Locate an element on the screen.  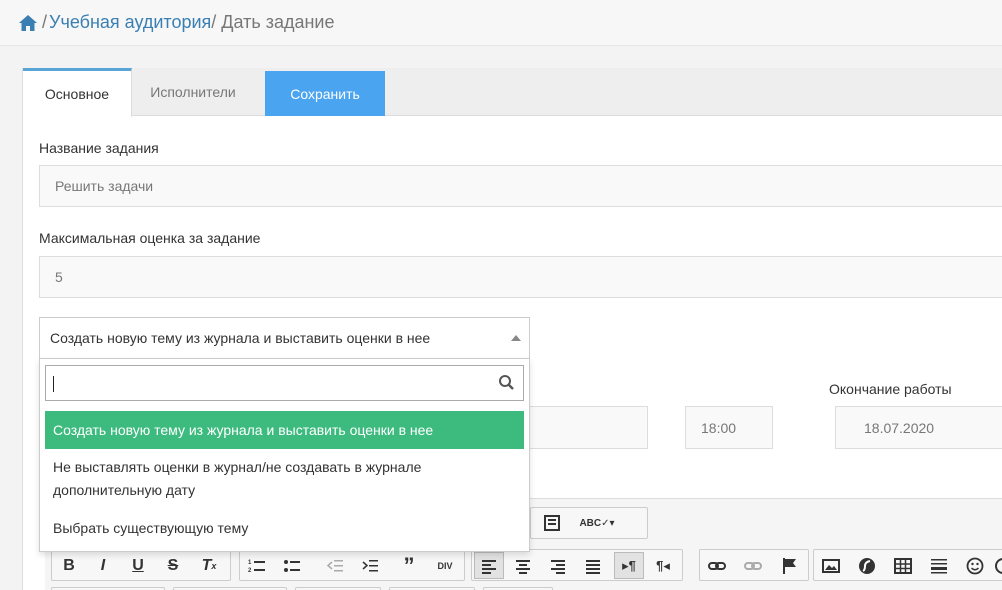
blockquote-icon: ” is located at coordinates (409, 565).